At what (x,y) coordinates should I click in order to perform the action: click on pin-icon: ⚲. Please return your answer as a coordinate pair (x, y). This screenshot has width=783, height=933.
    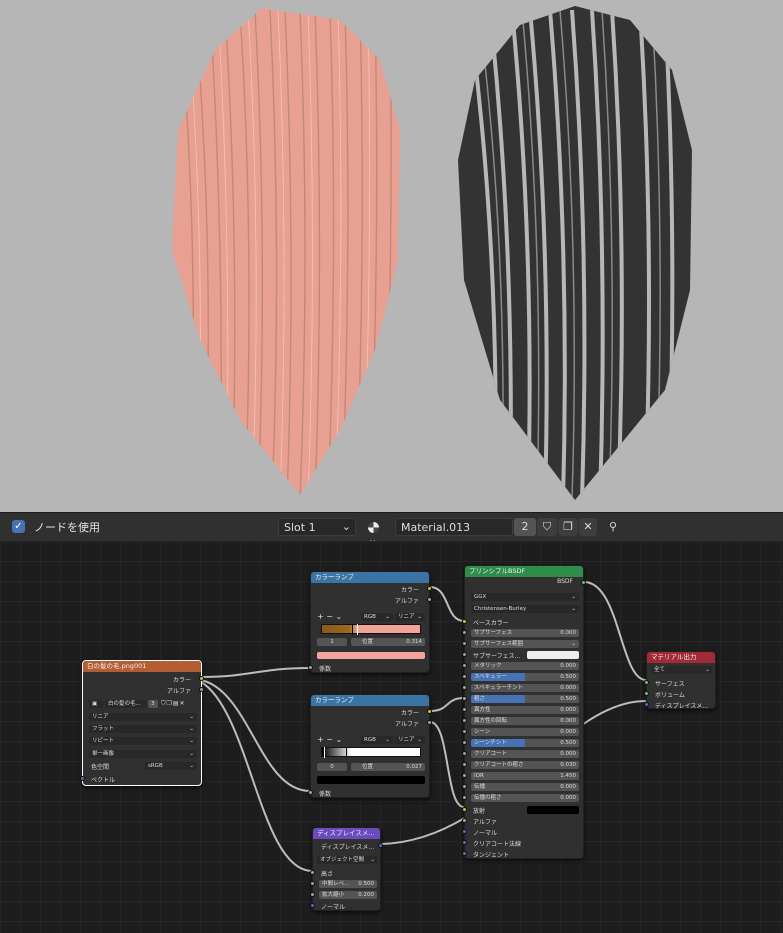
    Looking at the image, I should click on (613, 527).